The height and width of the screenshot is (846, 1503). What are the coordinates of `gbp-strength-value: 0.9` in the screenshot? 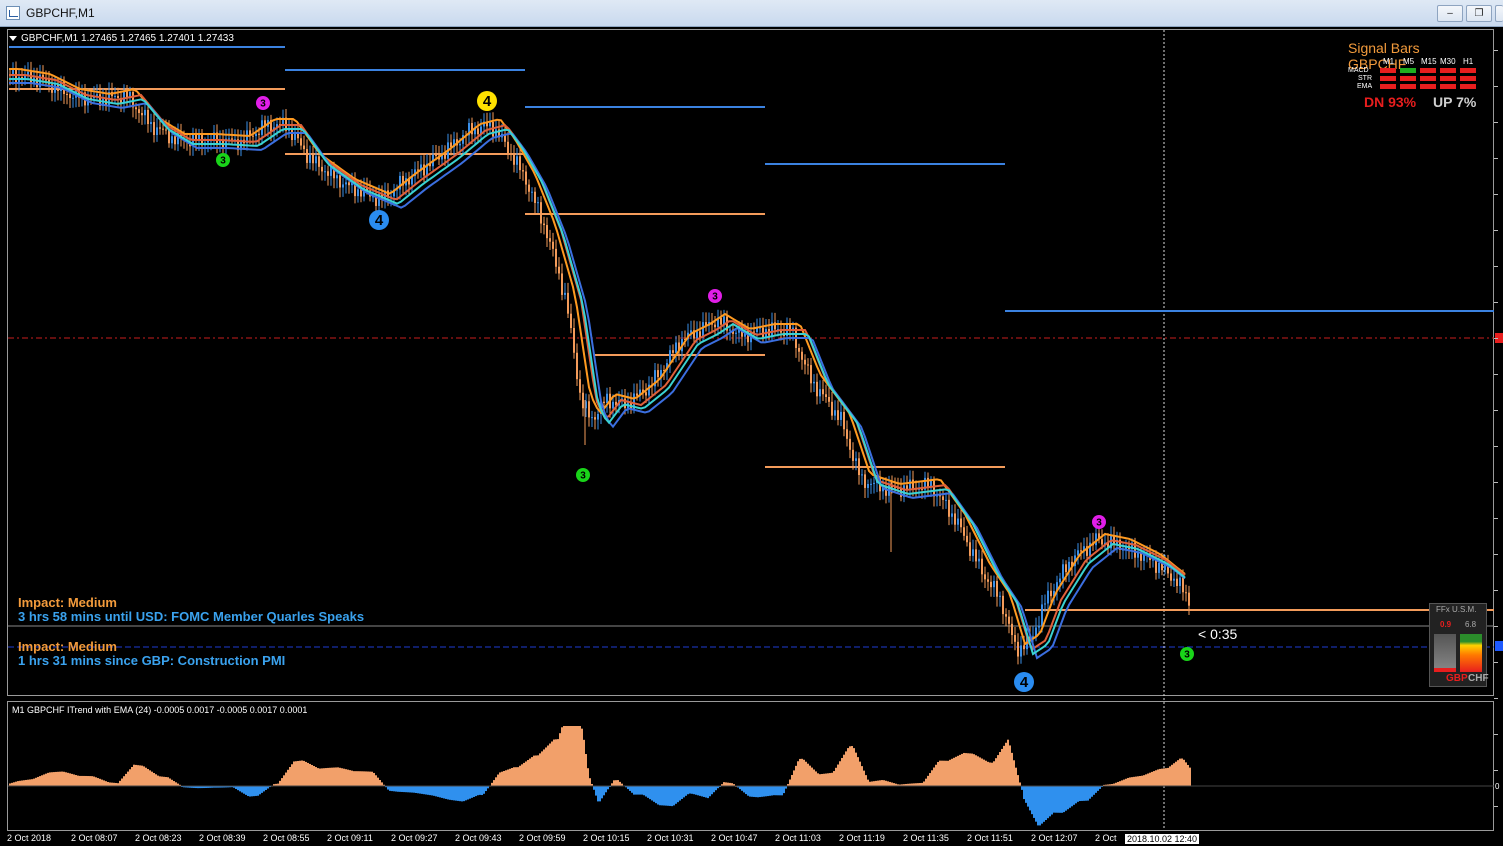 It's located at (1446, 624).